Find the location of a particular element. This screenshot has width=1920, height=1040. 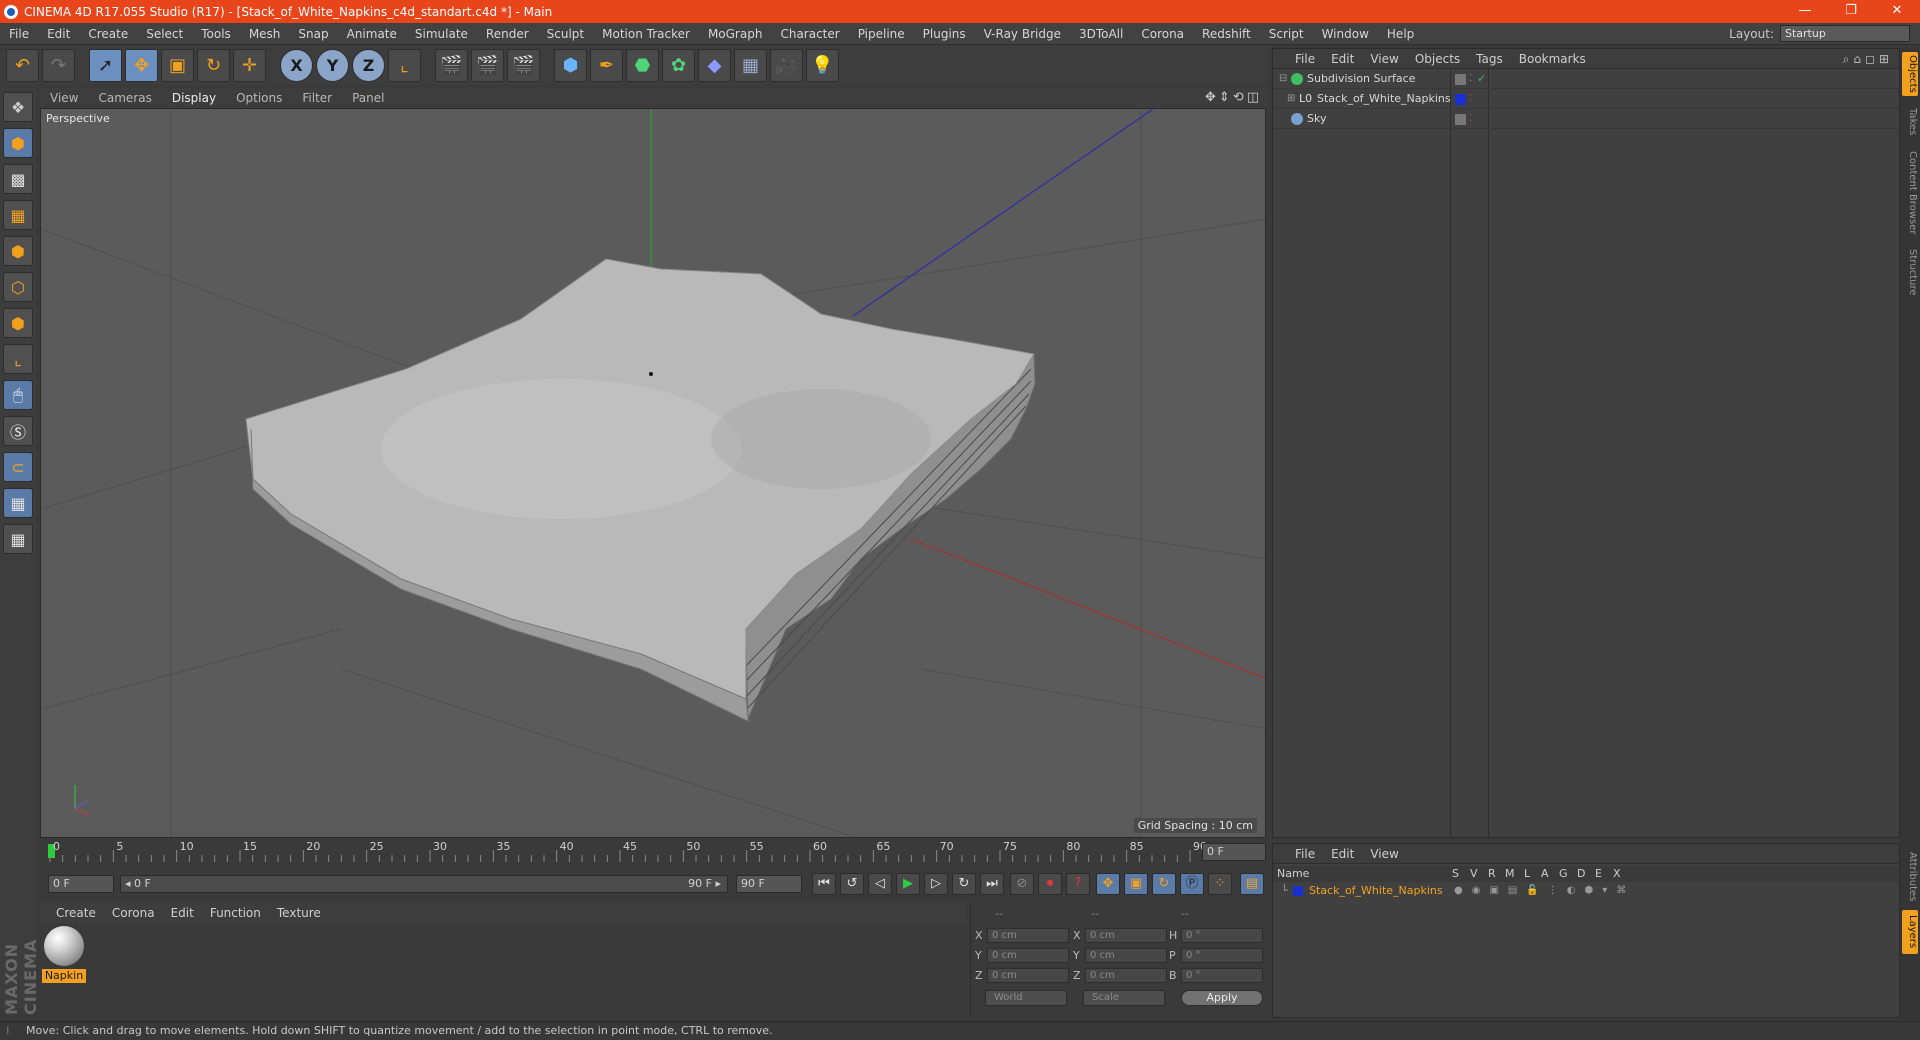

menu-vray-bridge: V-Ray Bridge is located at coordinates (1022, 34).